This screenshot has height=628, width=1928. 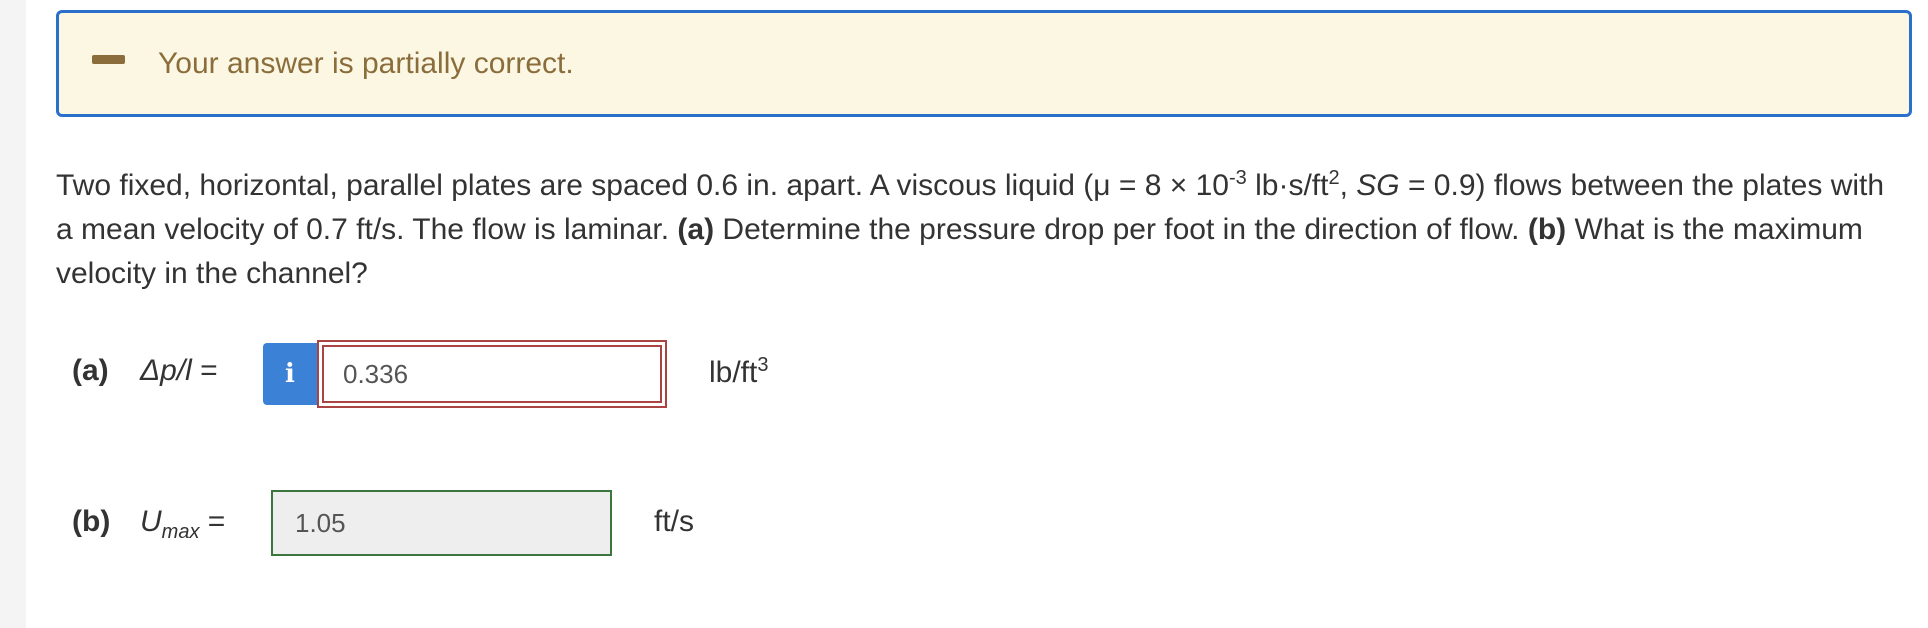 What do you see at coordinates (366, 63) in the screenshot?
I see `feedback-message: Your answer is partially correct.` at bounding box center [366, 63].